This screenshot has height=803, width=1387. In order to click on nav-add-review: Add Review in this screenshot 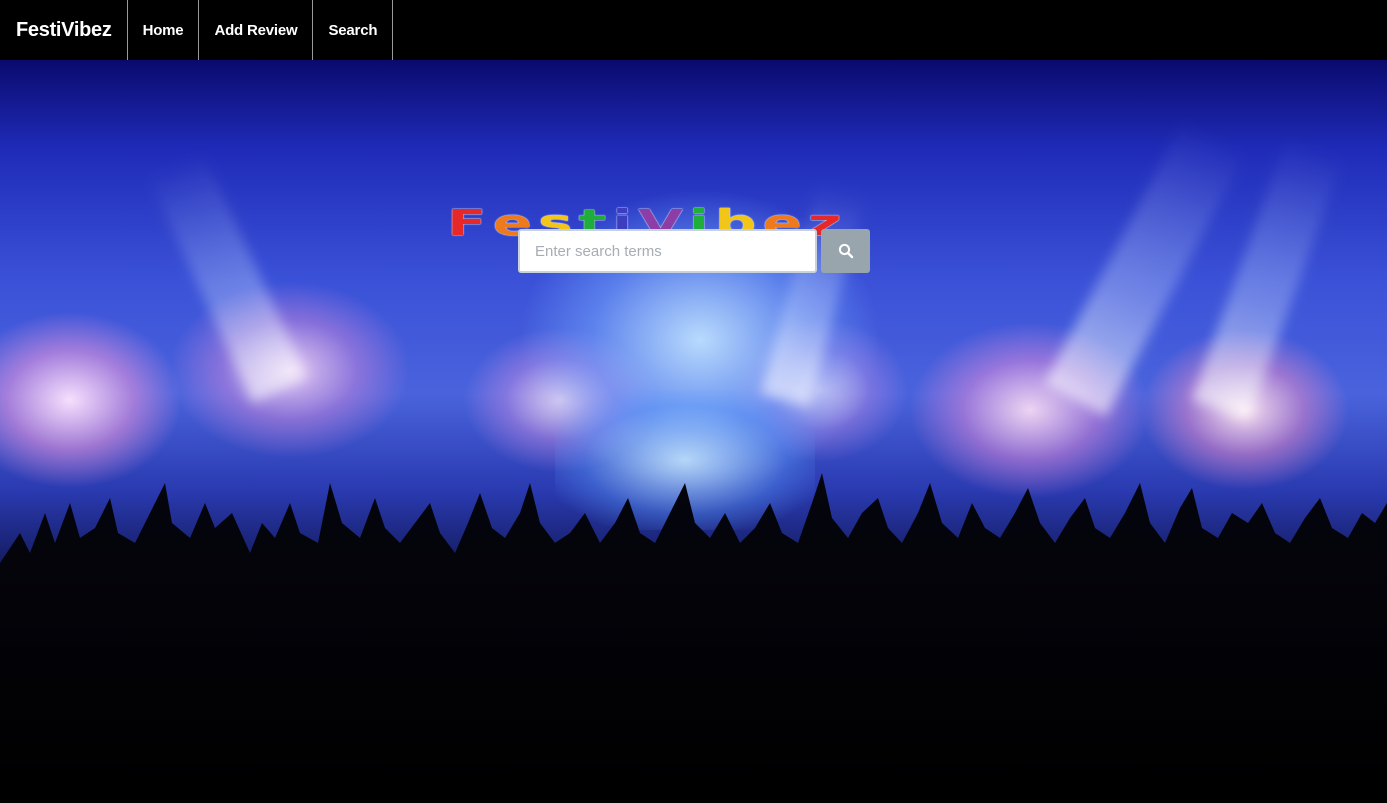, I will do `click(256, 30)`.